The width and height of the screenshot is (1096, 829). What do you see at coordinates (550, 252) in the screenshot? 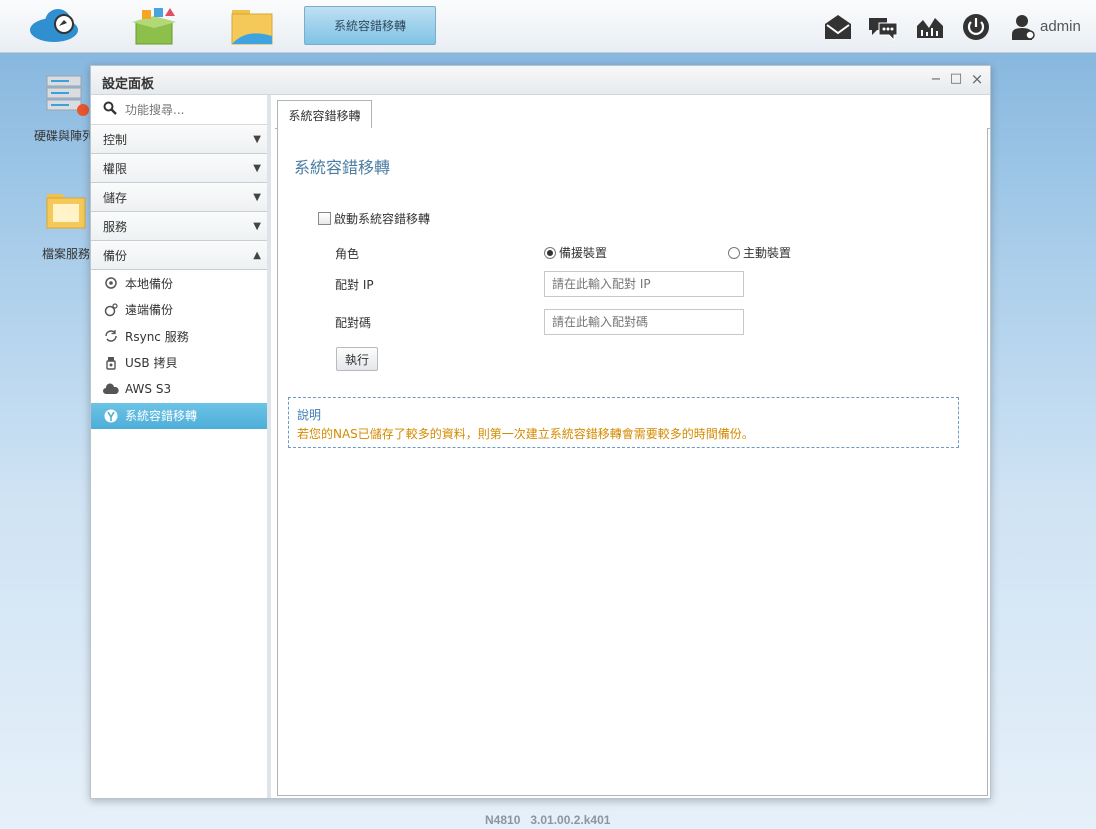
I see `standby-radio` at bounding box center [550, 252].